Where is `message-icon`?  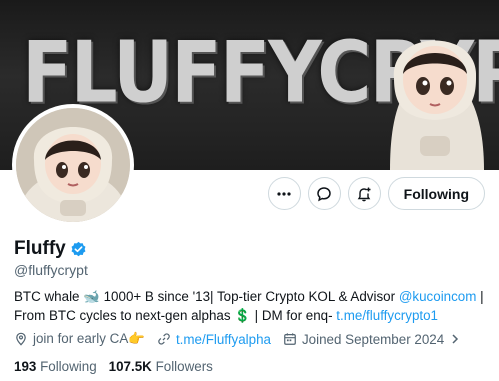 message-icon is located at coordinates (324, 193).